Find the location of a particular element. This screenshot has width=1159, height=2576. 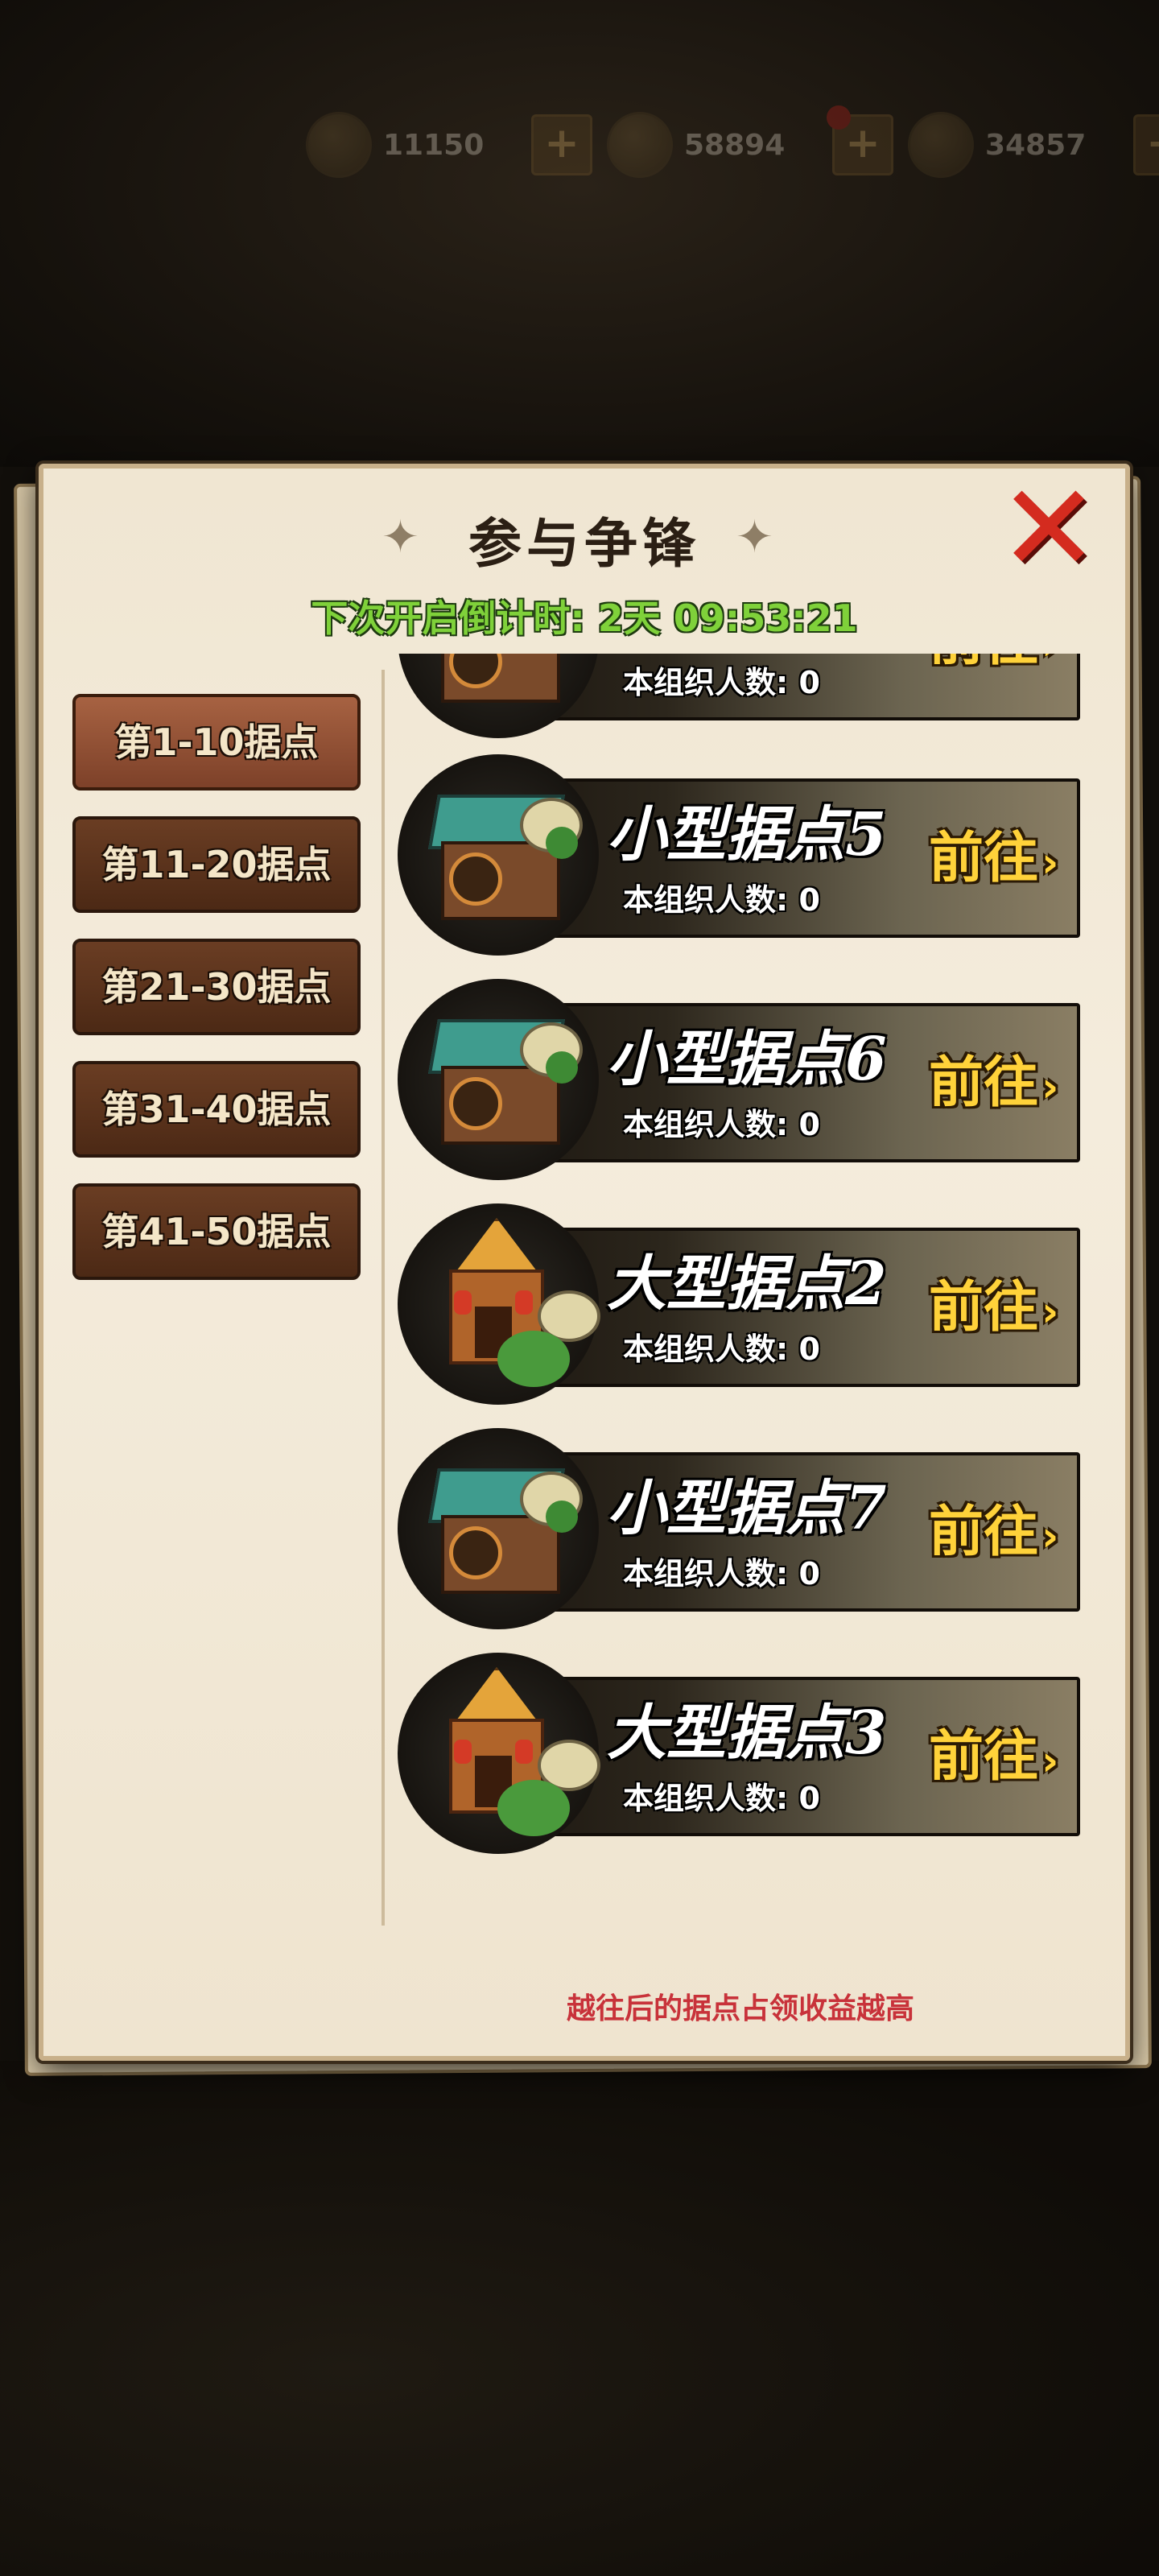

close-button: ✕ is located at coordinates (1048, 529).